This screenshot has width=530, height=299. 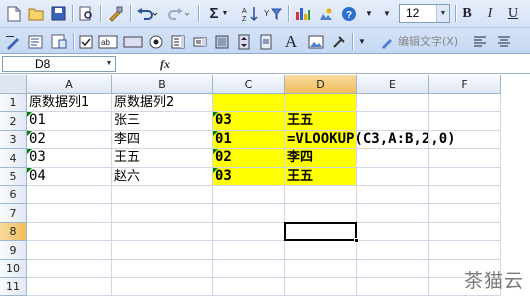 What do you see at coordinates (465, 140) in the screenshot?
I see `cell-f3` at bounding box center [465, 140].